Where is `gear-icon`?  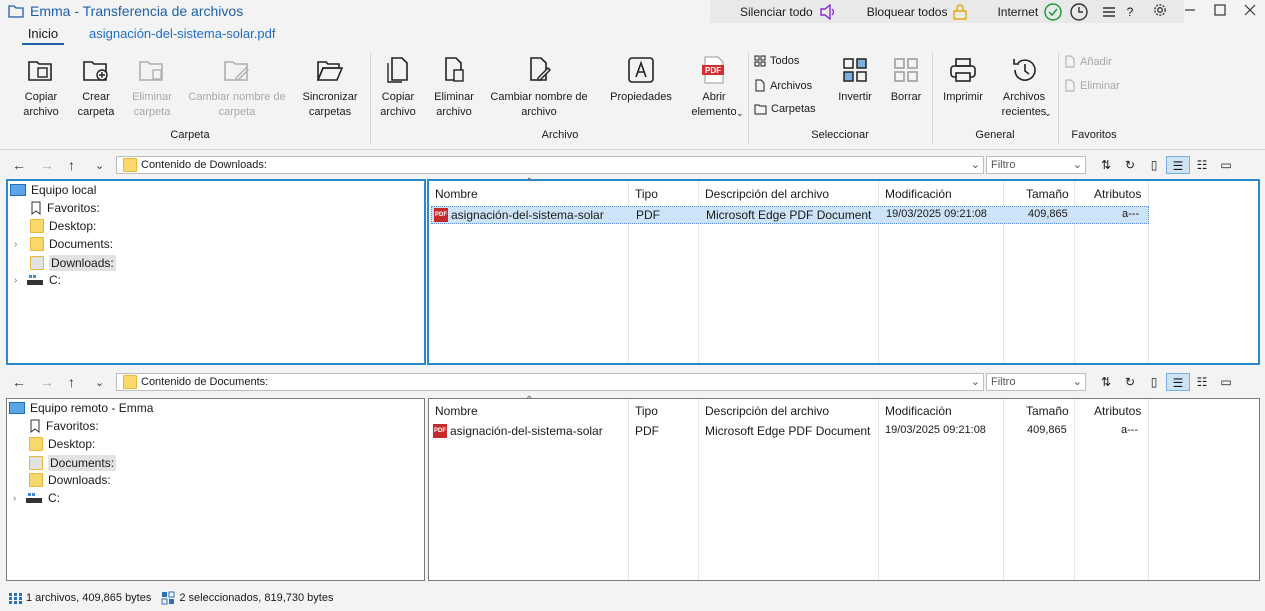 gear-icon is located at coordinates (1160, 10).